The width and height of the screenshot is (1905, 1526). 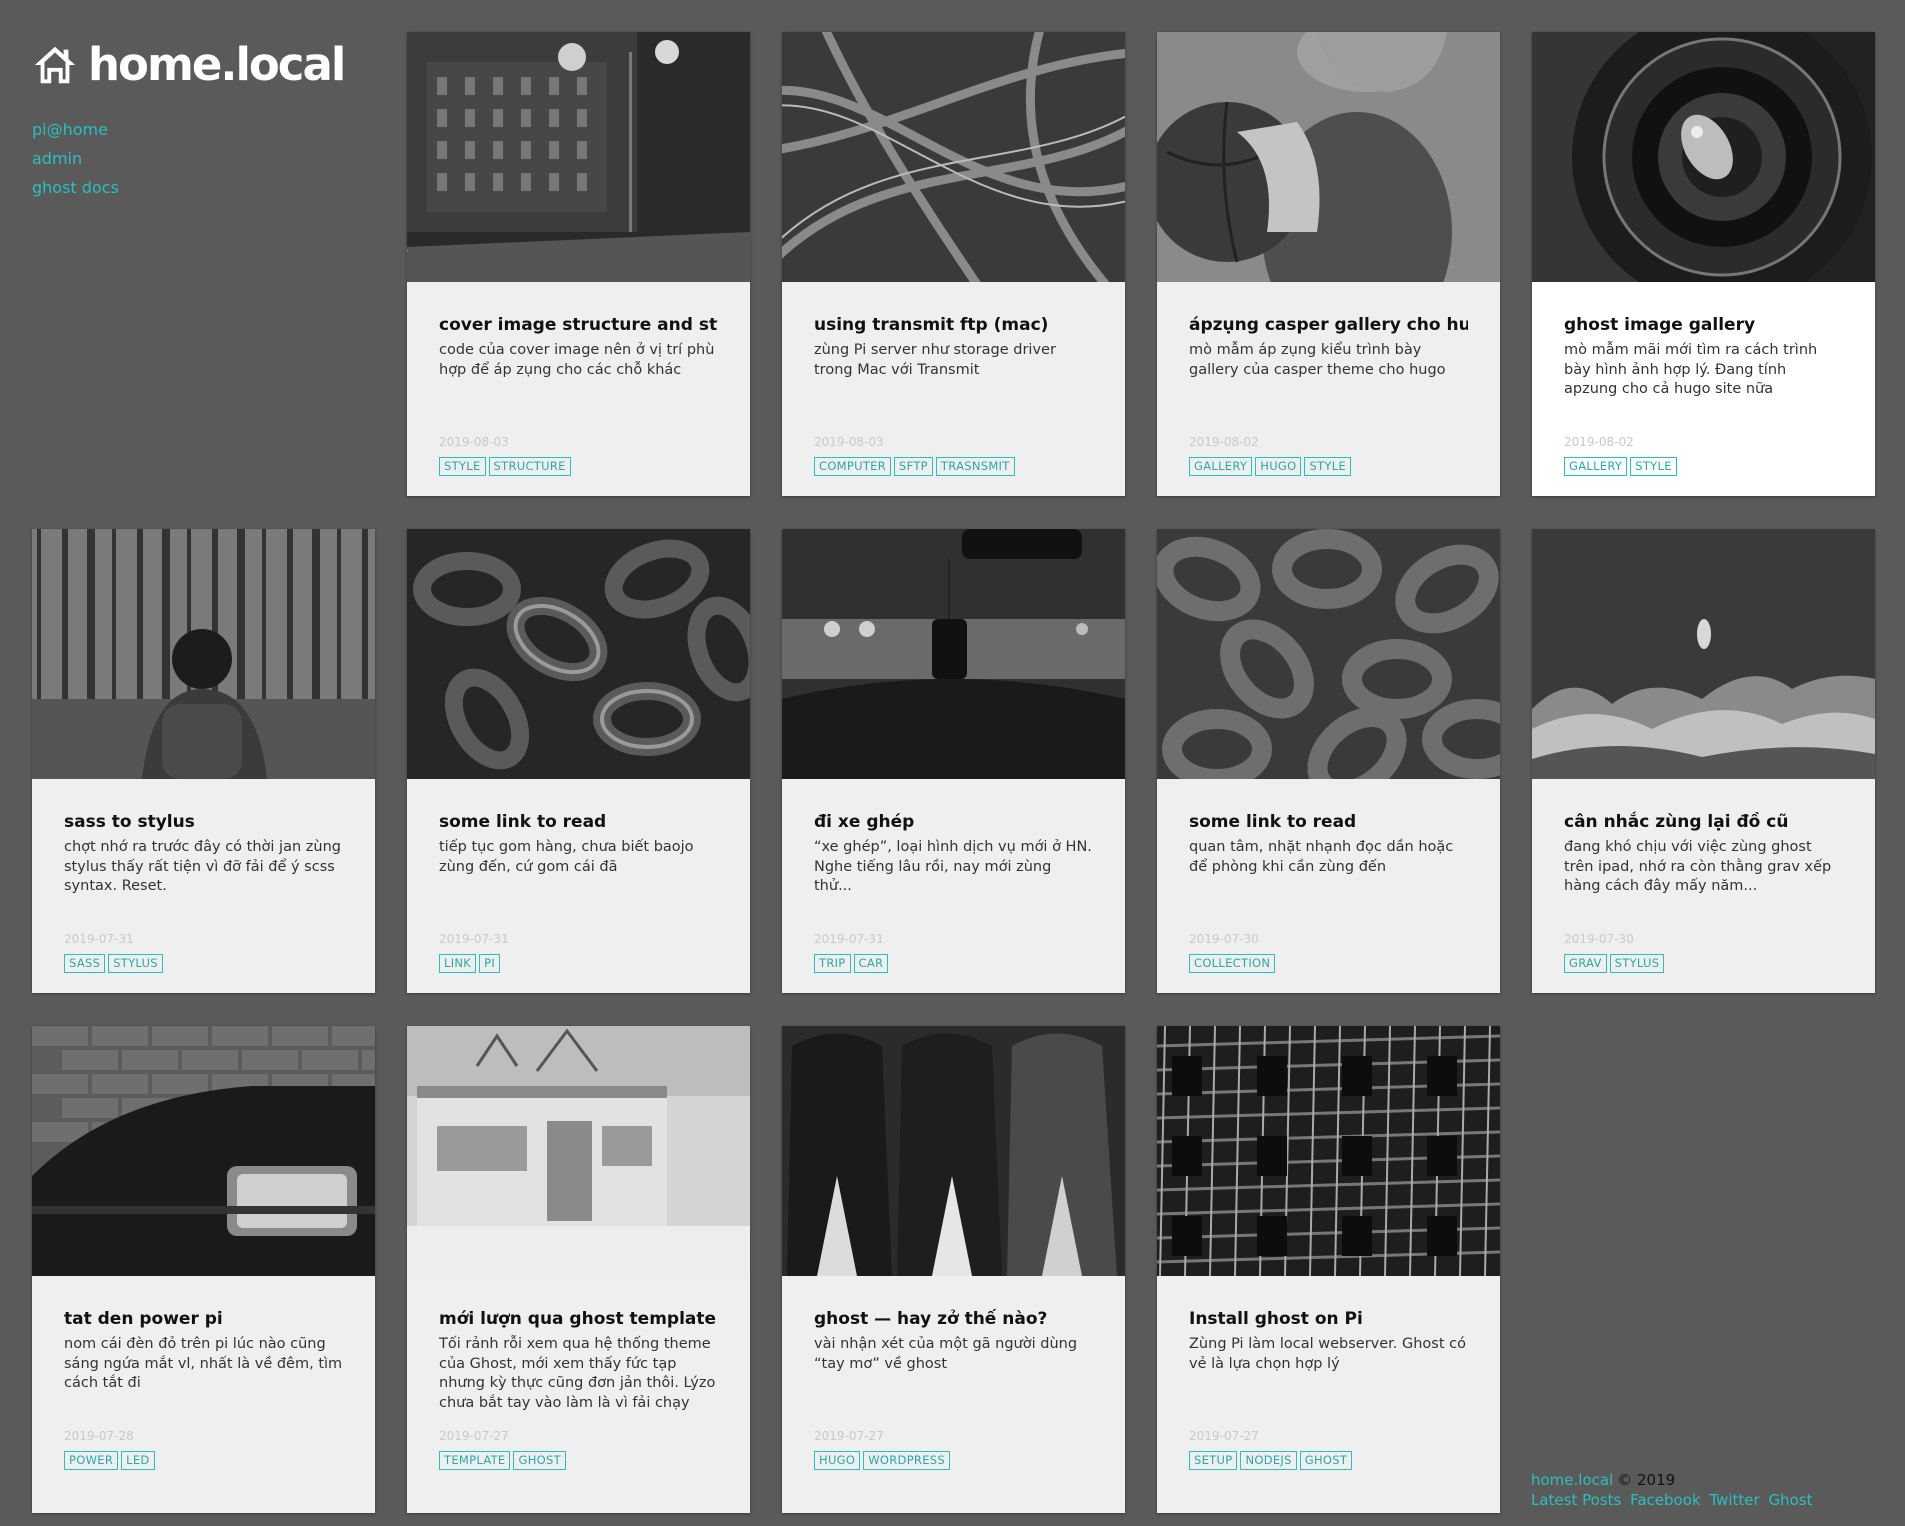 What do you see at coordinates (849, 1436) in the screenshot?
I see `post-date: 2019-07-27` at bounding box center [849, 1436].